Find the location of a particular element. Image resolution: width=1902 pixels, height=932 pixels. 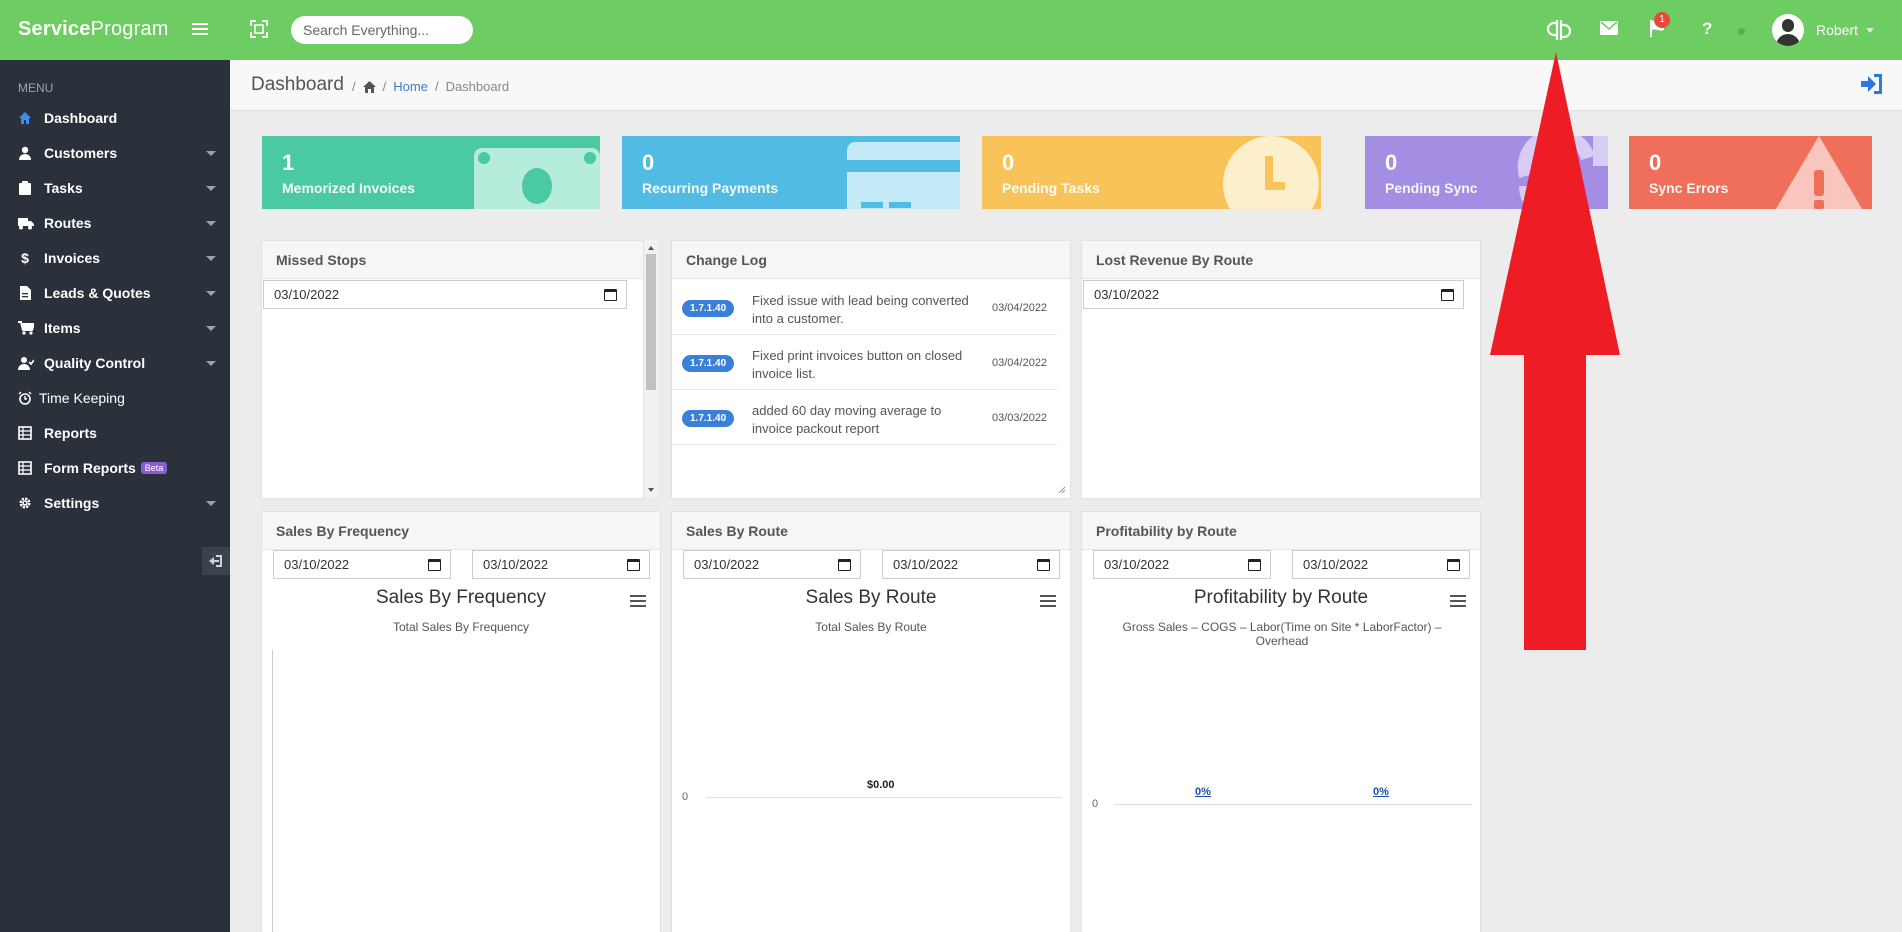

lost-revenue-date-input: 03/10/2022 is located at coordinates (1273, 294).